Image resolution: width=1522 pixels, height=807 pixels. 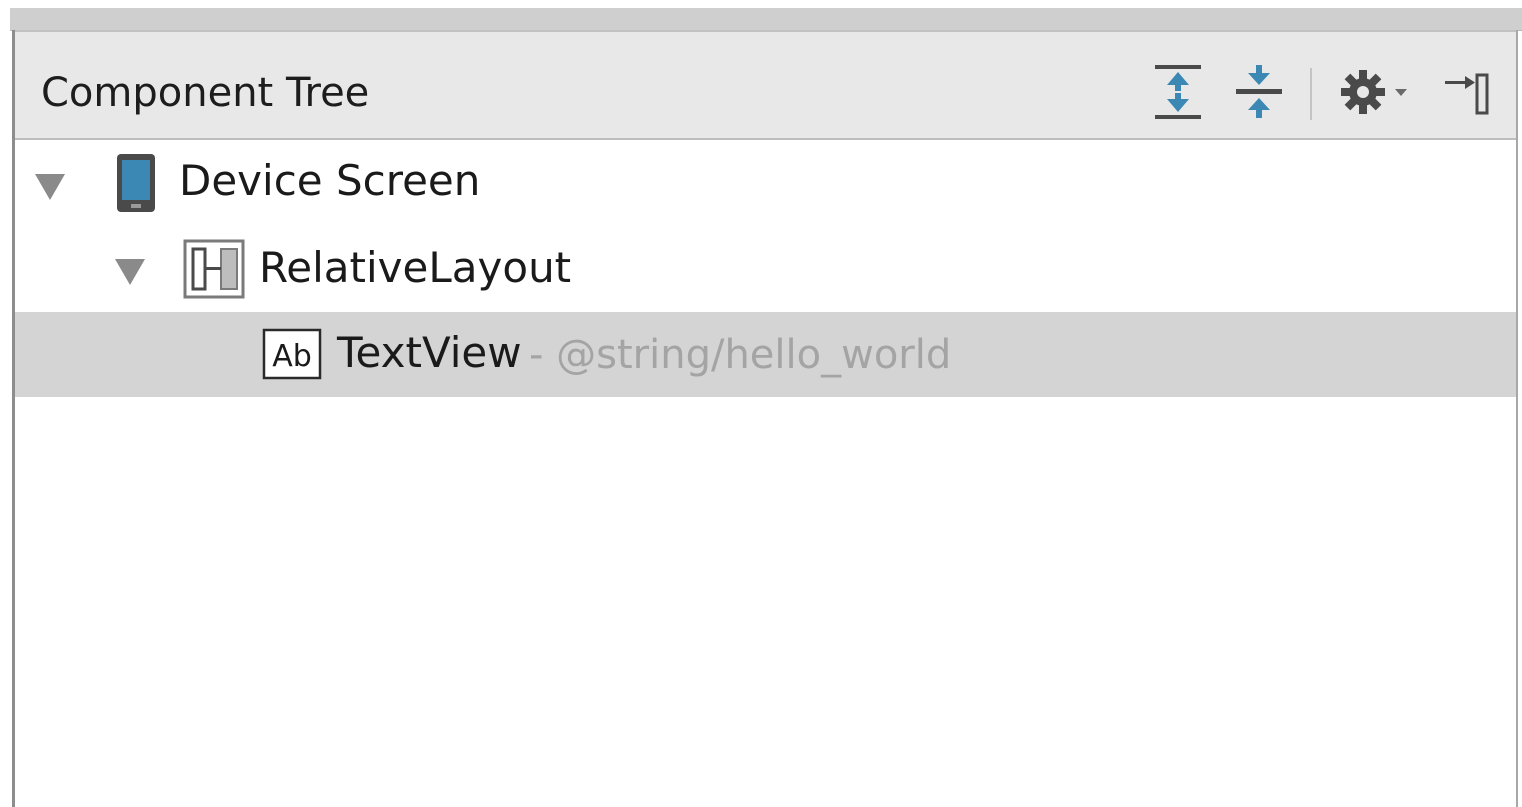 I want to click on settings-menu-button, so click(x=1377, y=92).